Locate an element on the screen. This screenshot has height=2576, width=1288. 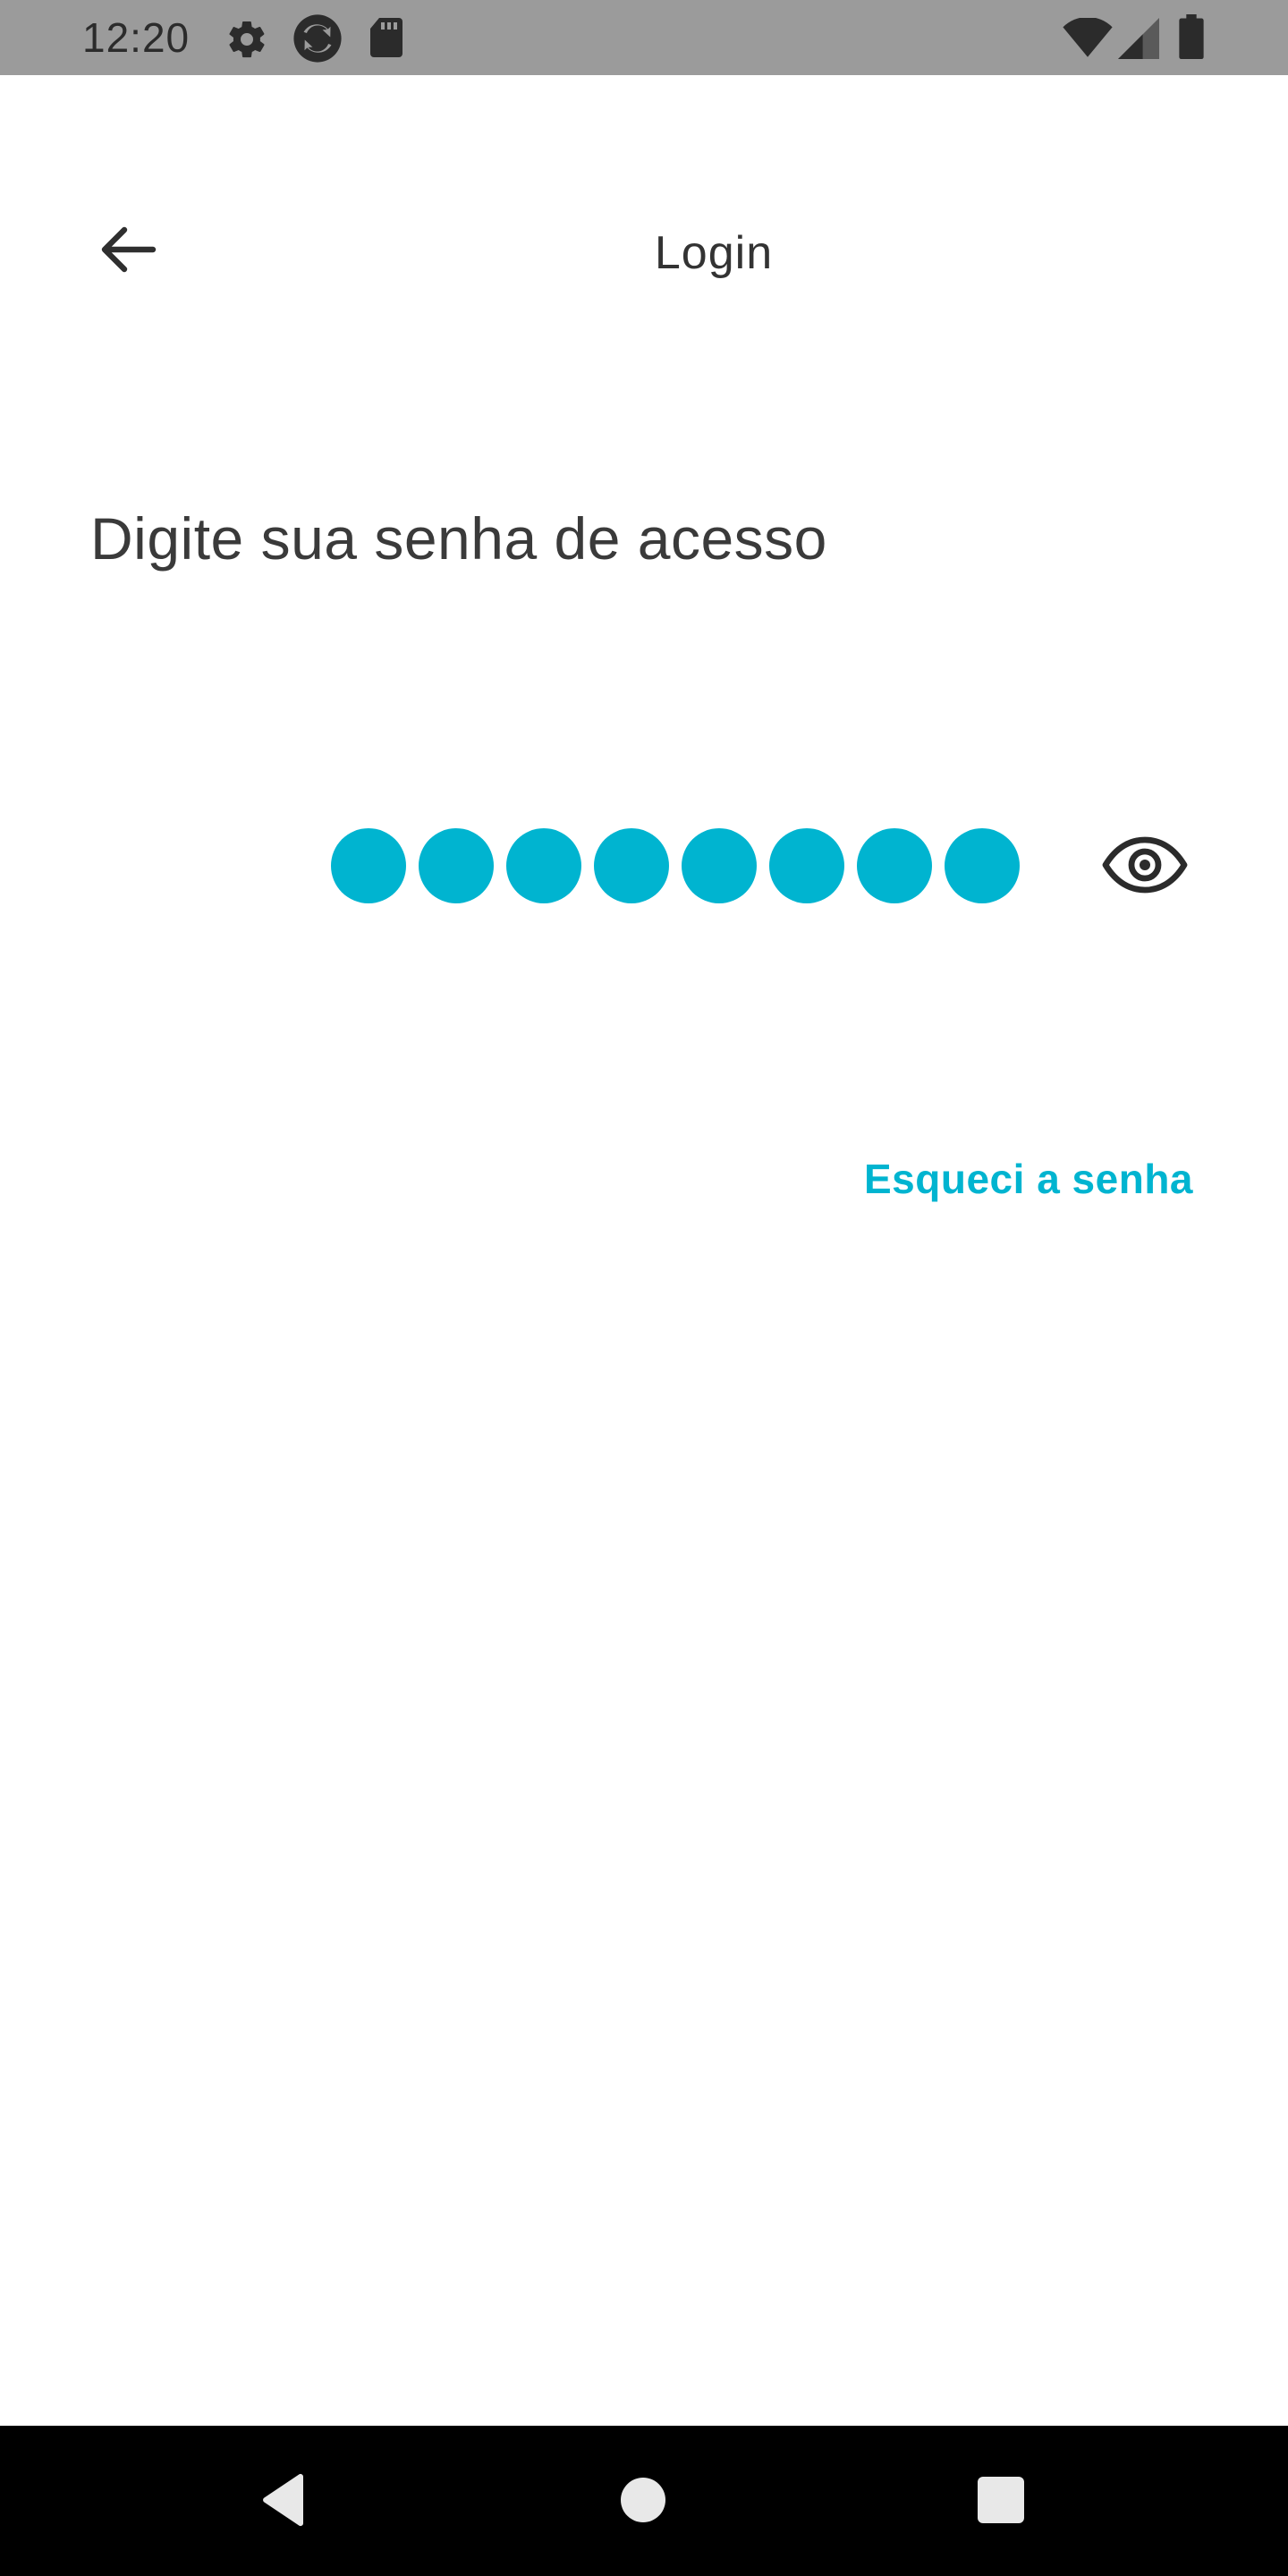
password-prompt-heading: Digite sua senha de acesso is located at coordinates (458, 538).